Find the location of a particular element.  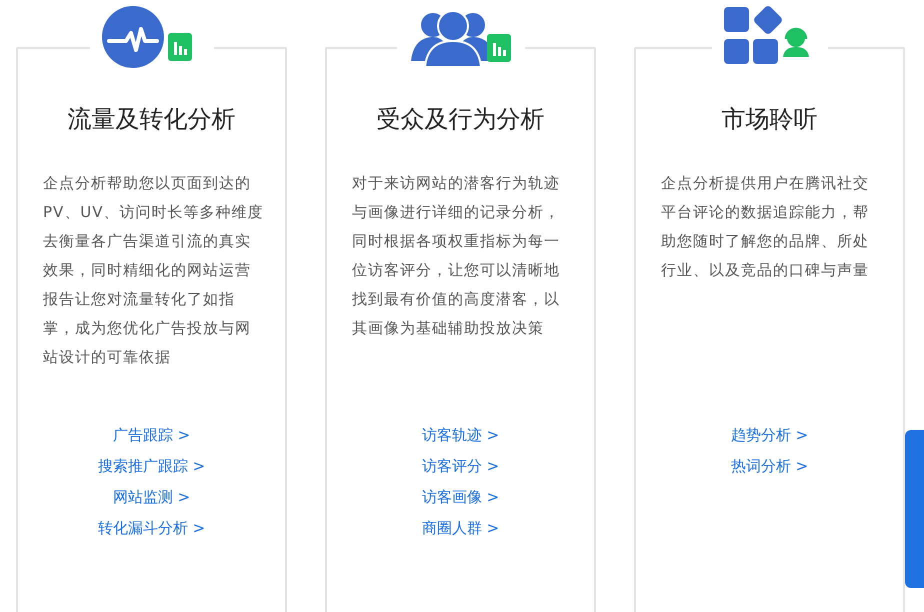

card-title: 受众及行为分析 is located at coordinates (461, 119).